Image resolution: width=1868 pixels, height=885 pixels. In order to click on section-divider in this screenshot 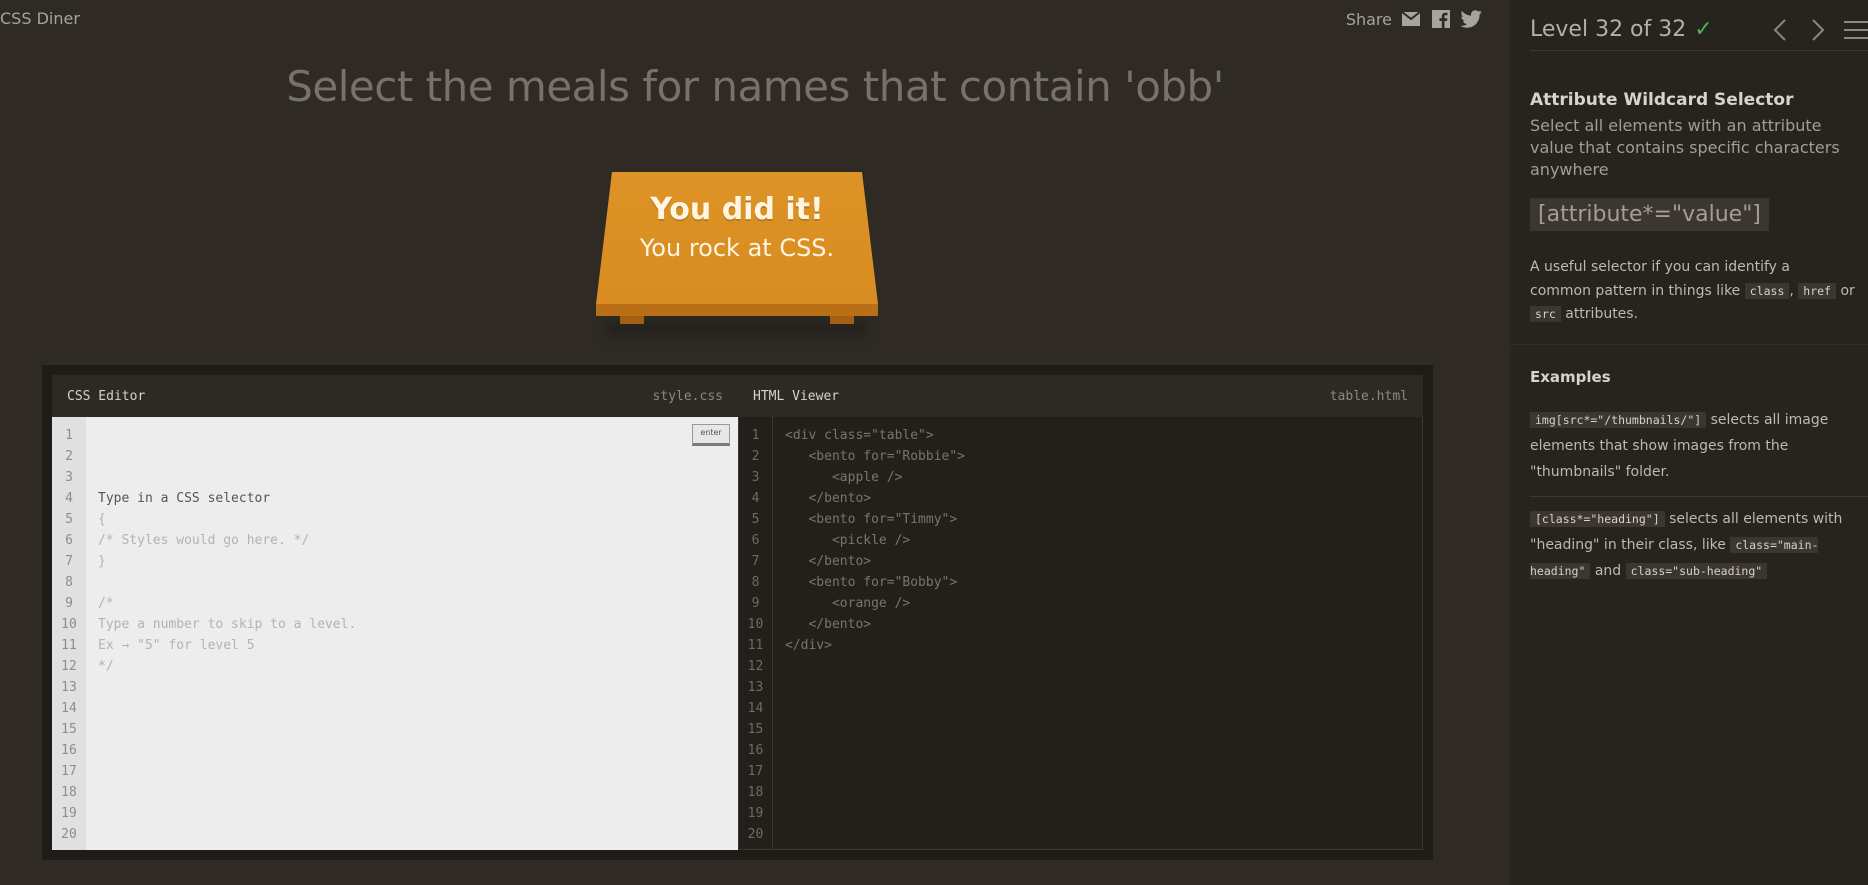, I will do `click(1689, 344)`.